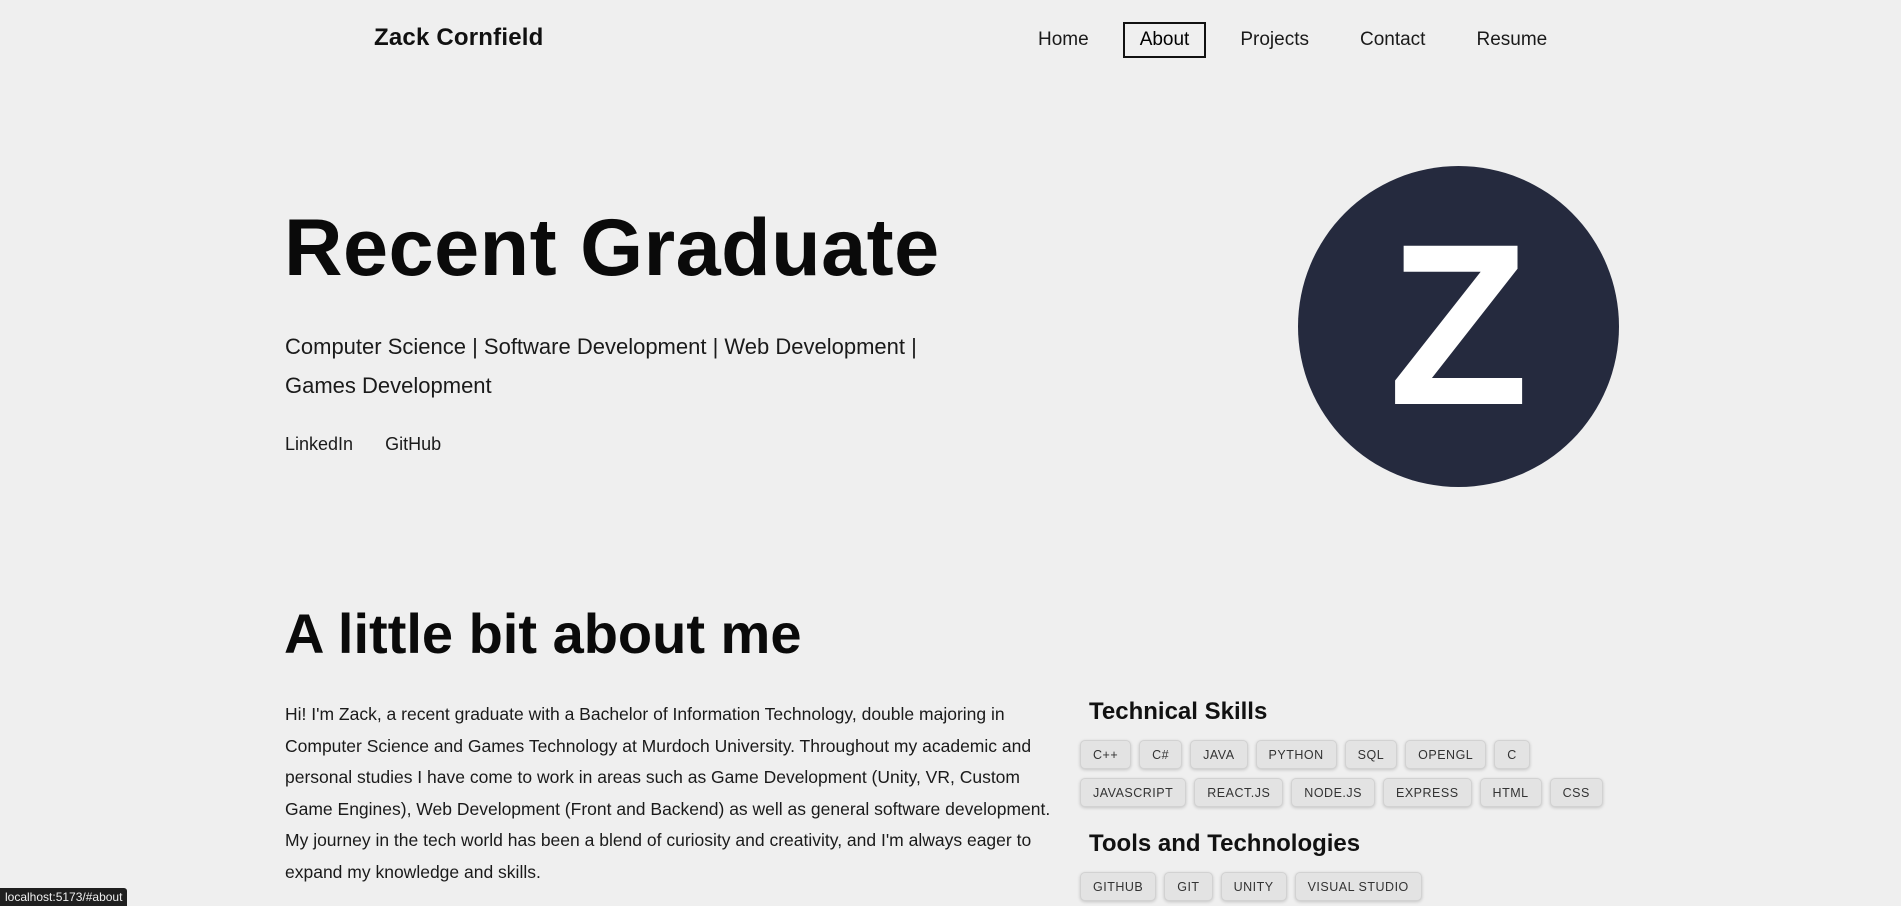  I want to click on about-title: A little bit about me, so click(543, 633).